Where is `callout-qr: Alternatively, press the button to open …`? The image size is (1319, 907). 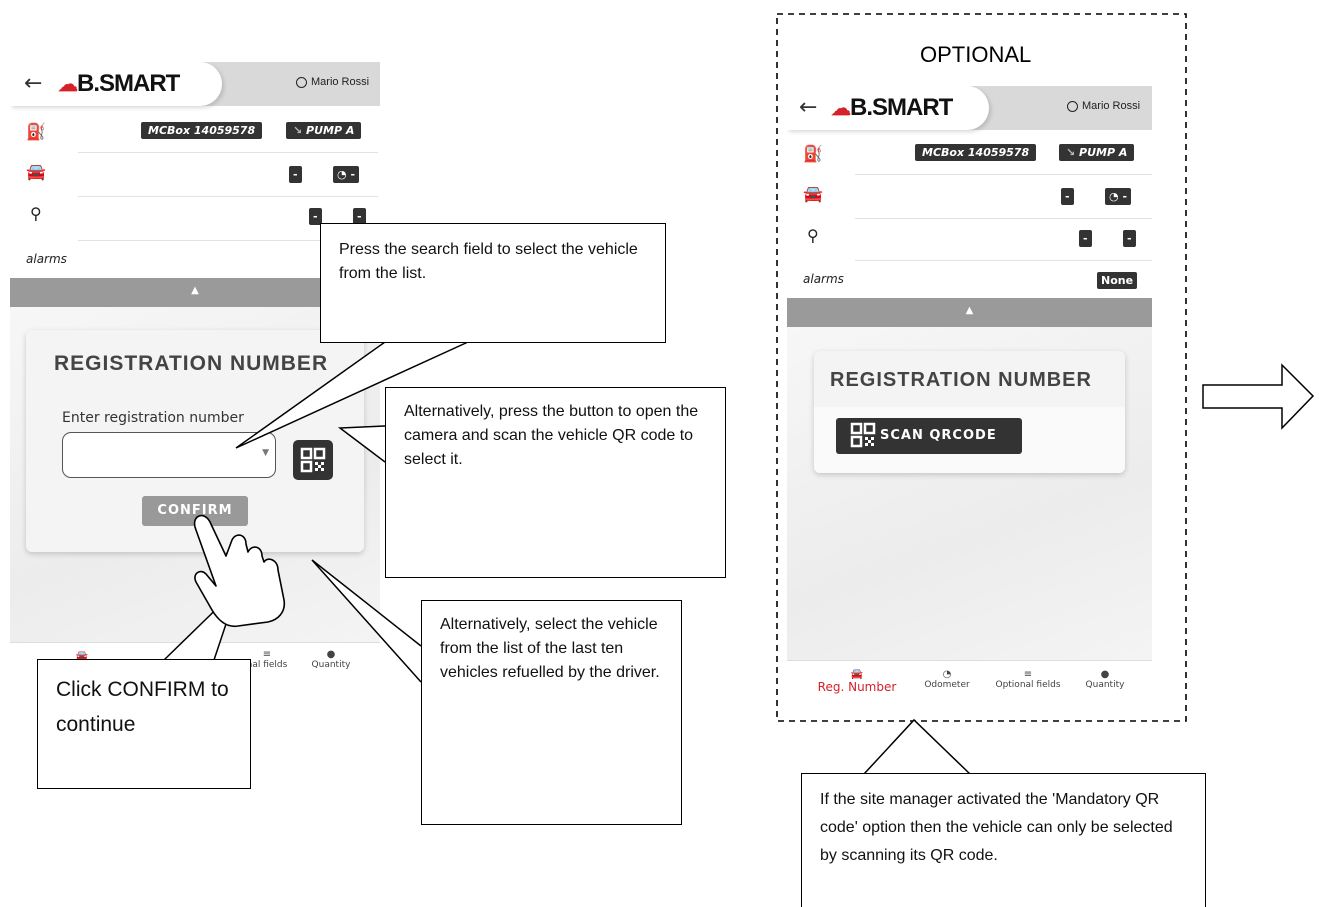
callout-qr: Alternatively, press the button to open … is located at coordinates (555, 482).